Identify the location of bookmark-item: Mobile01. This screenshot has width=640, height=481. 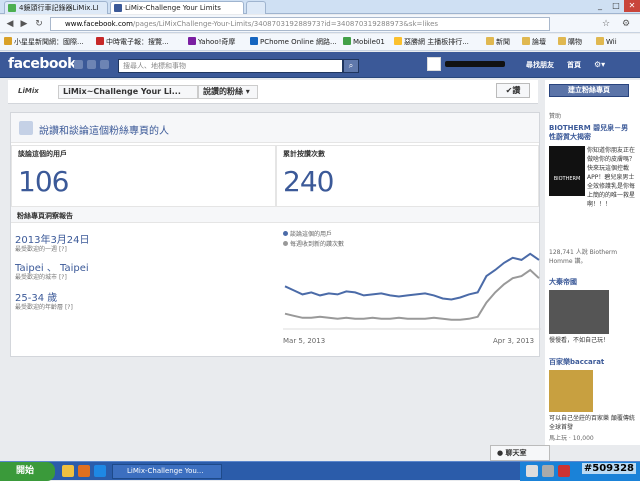
(364, 42).